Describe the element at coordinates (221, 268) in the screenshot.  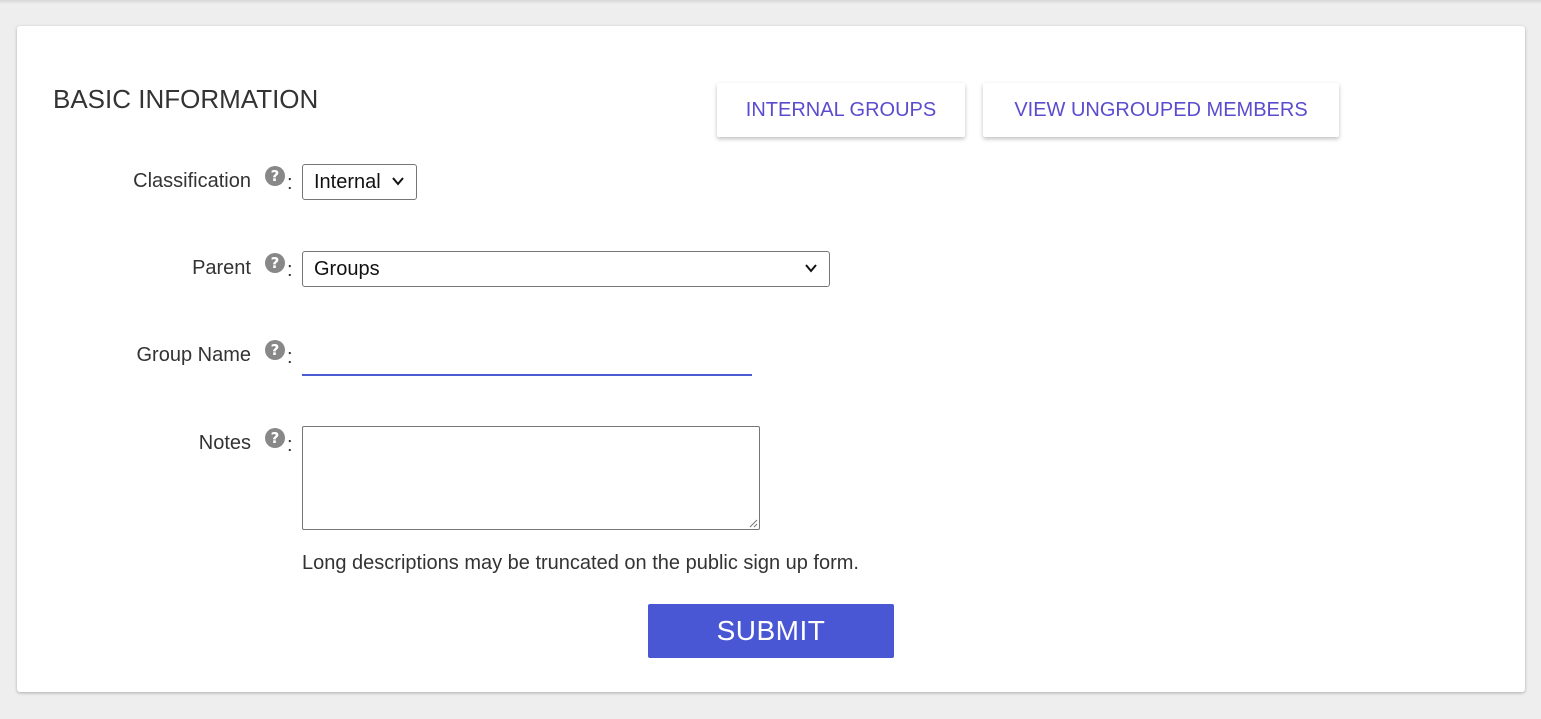
I see `parent-label: Parent` at that location.